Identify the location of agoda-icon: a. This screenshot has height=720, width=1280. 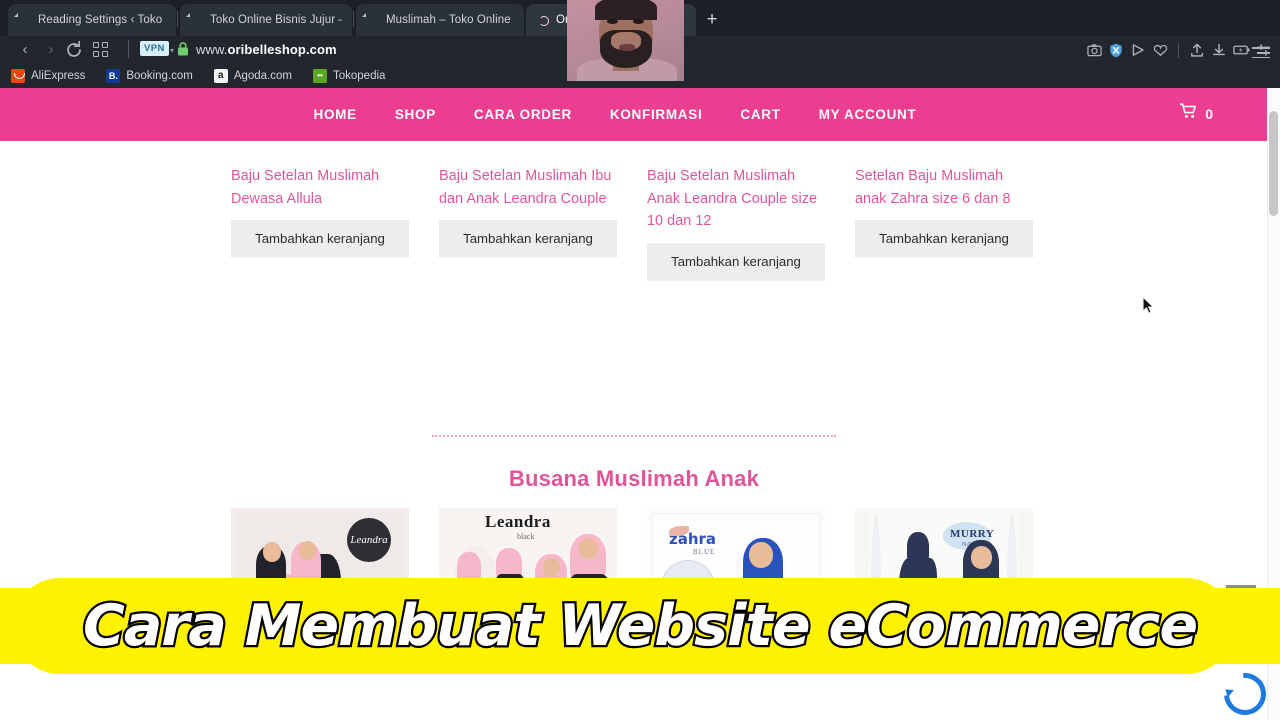
(220, 76).